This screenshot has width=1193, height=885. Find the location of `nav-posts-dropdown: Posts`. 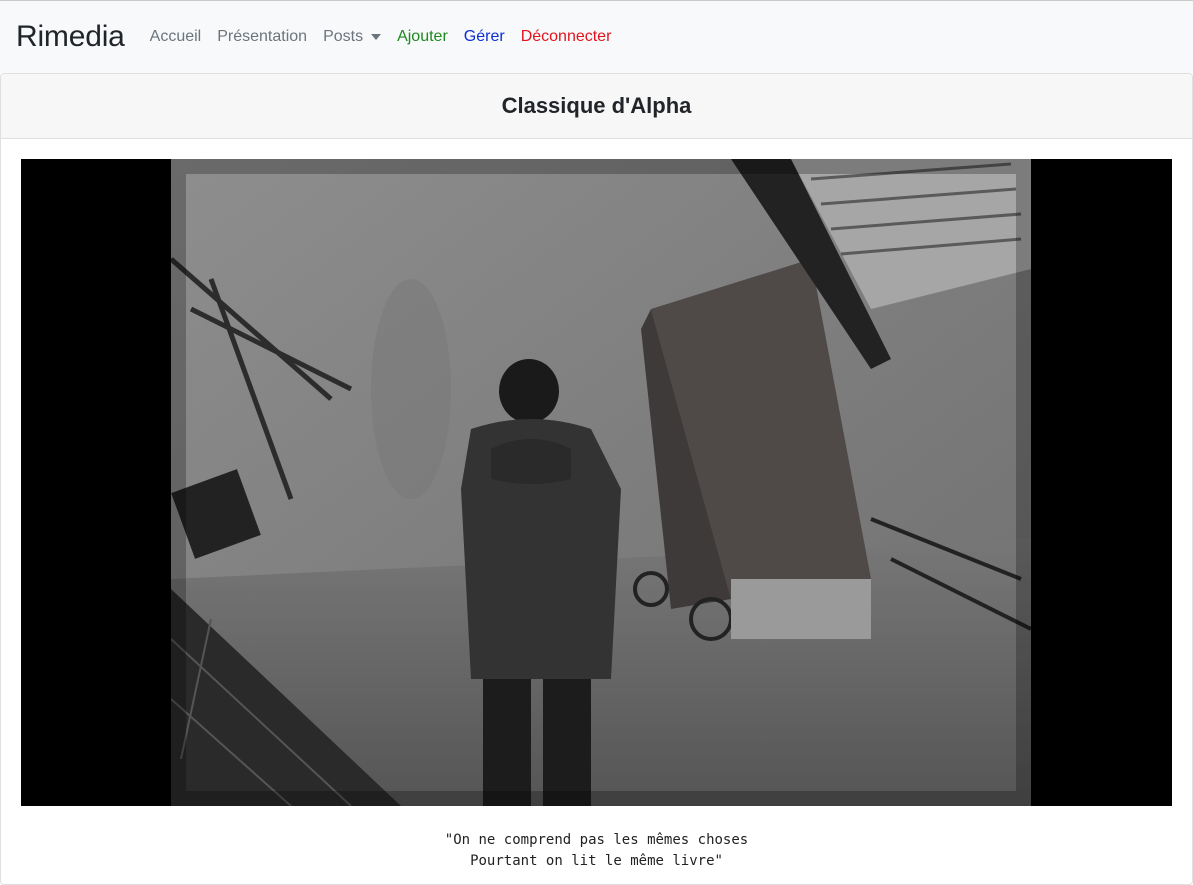

nav-posts-dropdown: Posts is located at coordinates (352, 37).